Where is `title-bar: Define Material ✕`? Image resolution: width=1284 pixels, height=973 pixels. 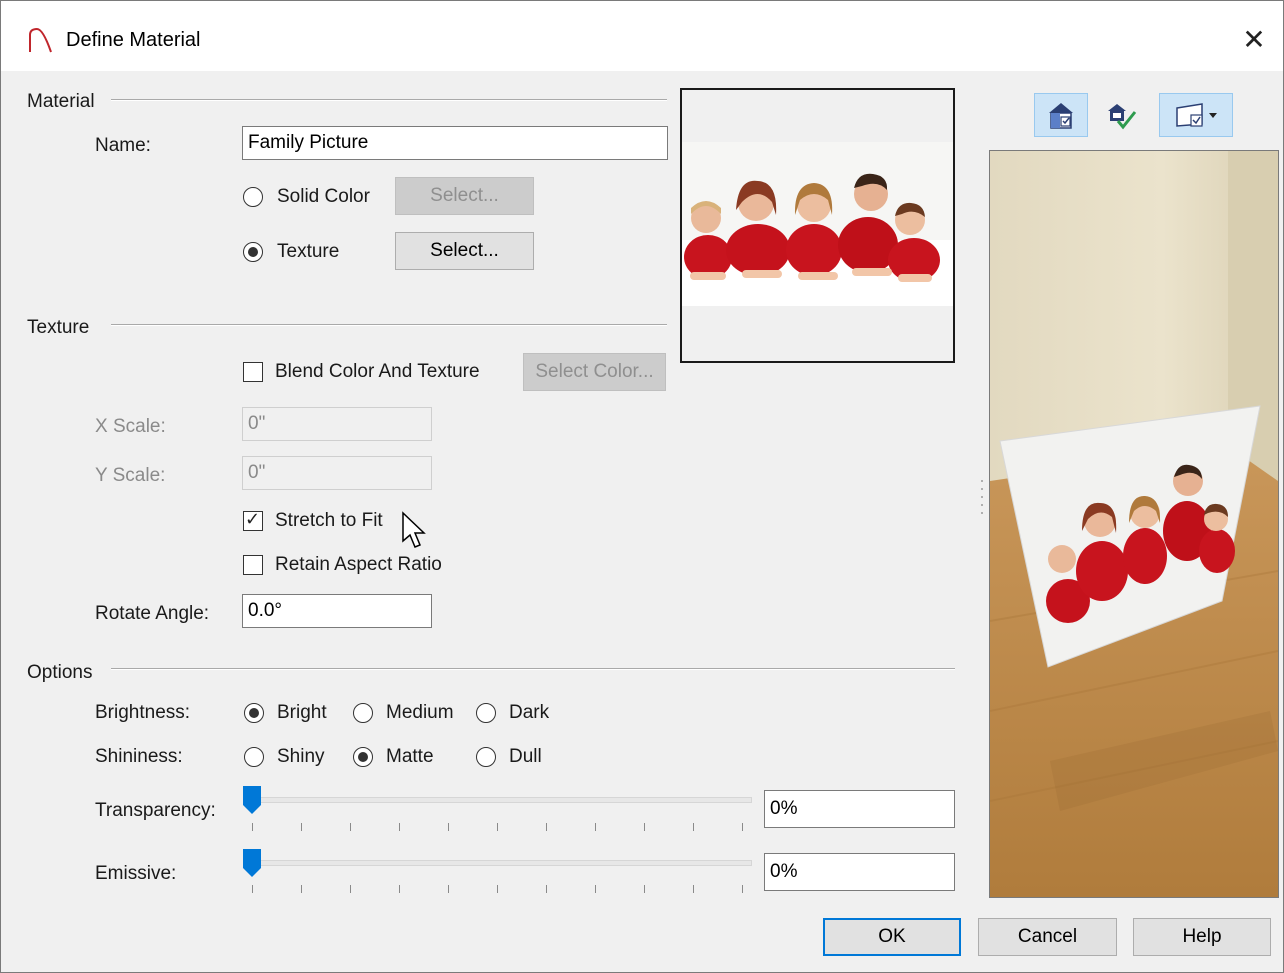
title-bar: Define Material ✕ is located at coordinates (642, 36).